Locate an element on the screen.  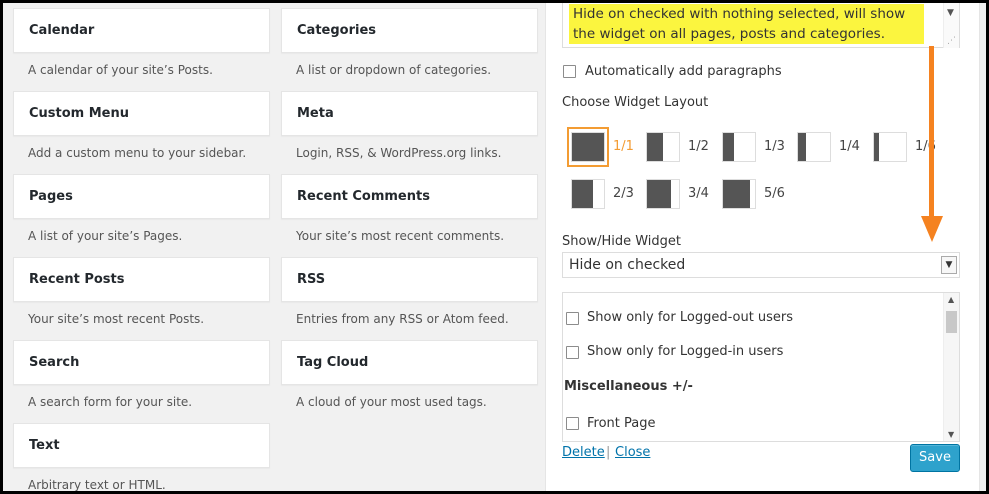
save-button: Save is located at coordinates (935, 458).